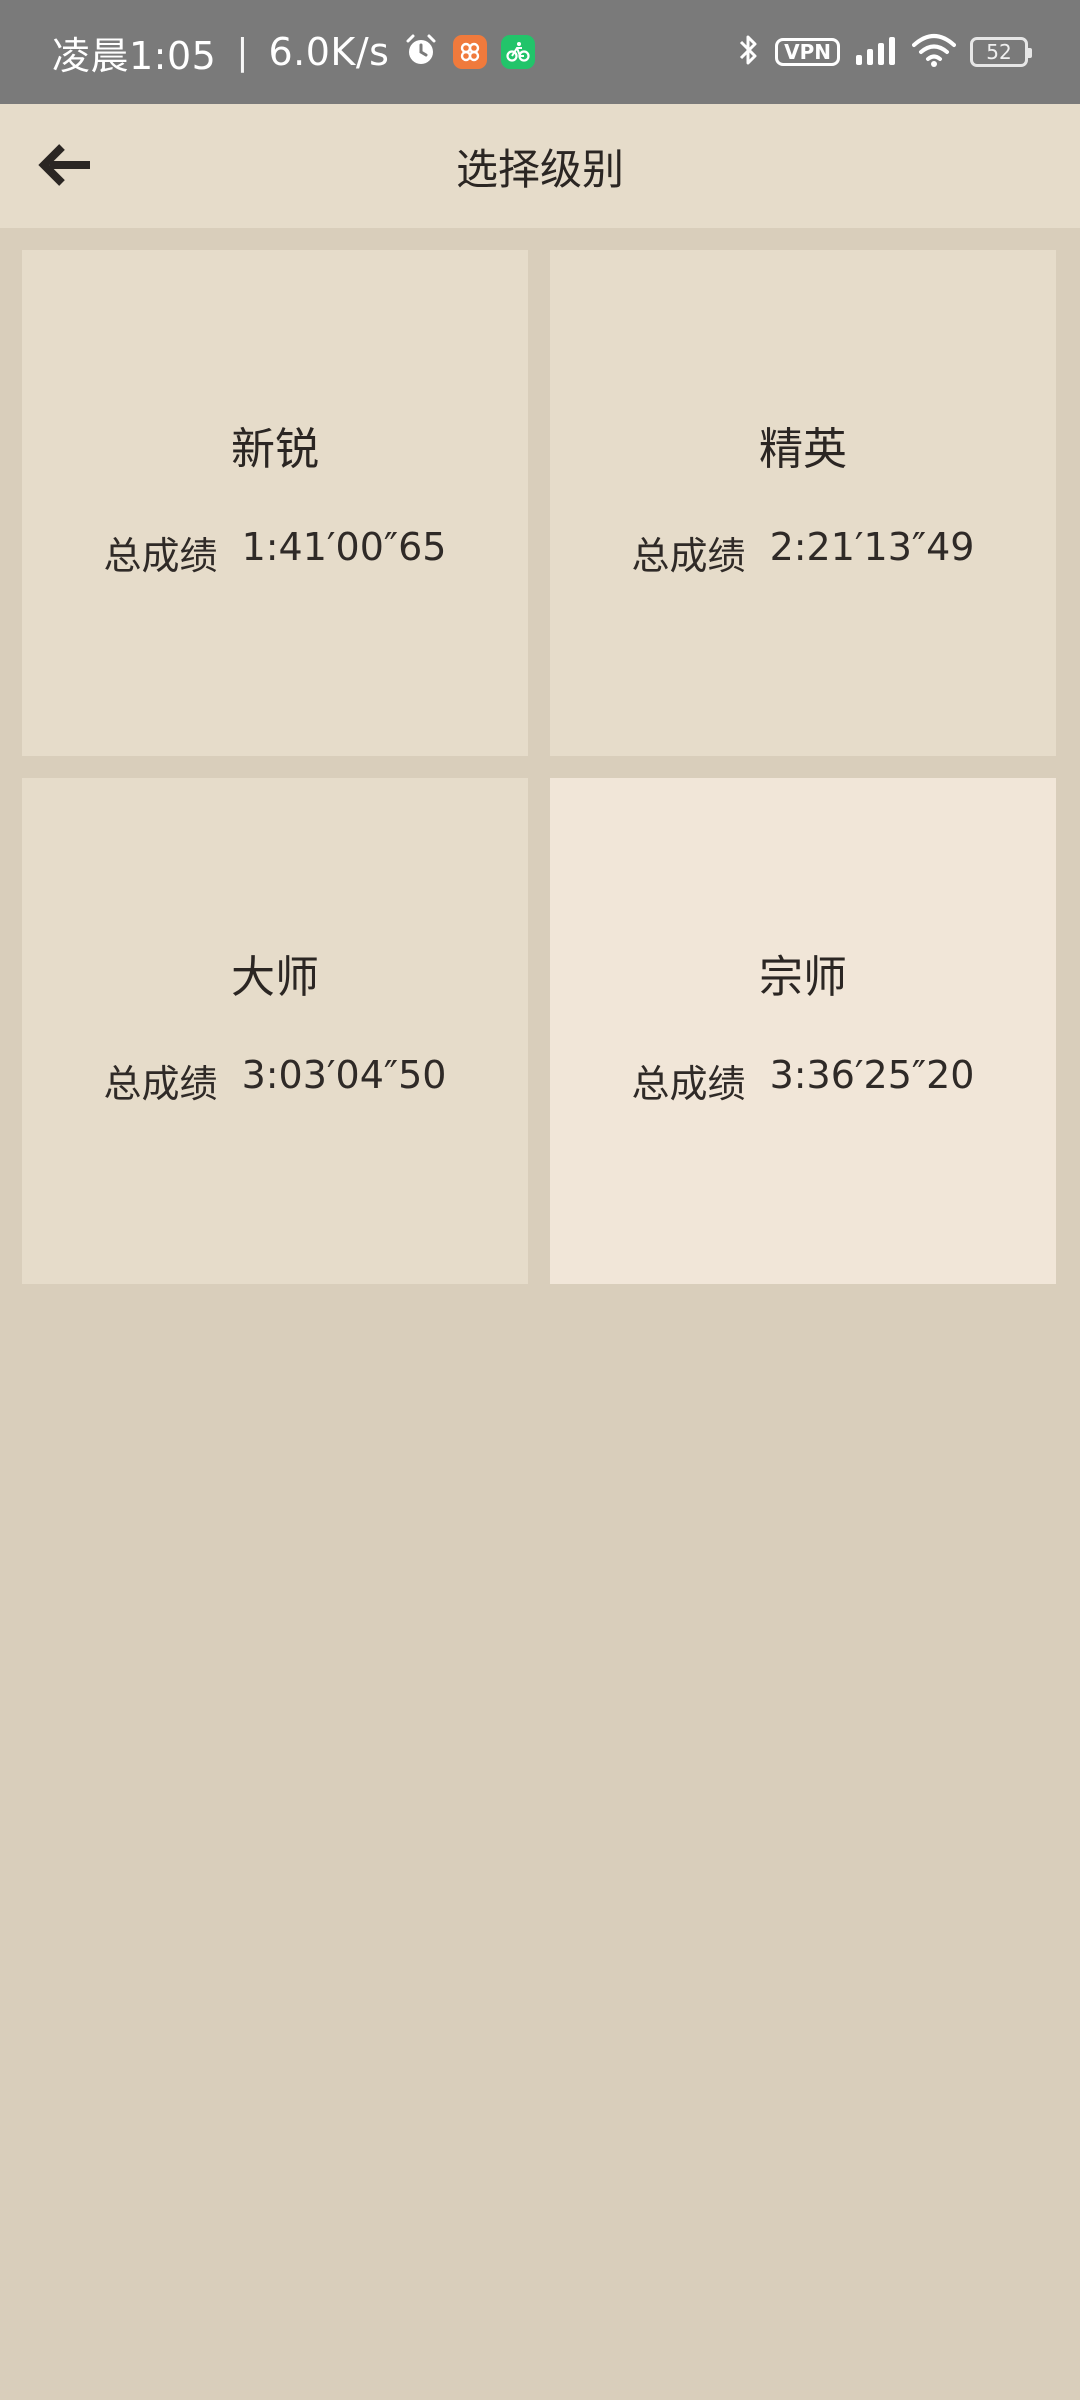  I want to click on level-score-row: 总成绩 3:03′04″50, so click(275, 1080).